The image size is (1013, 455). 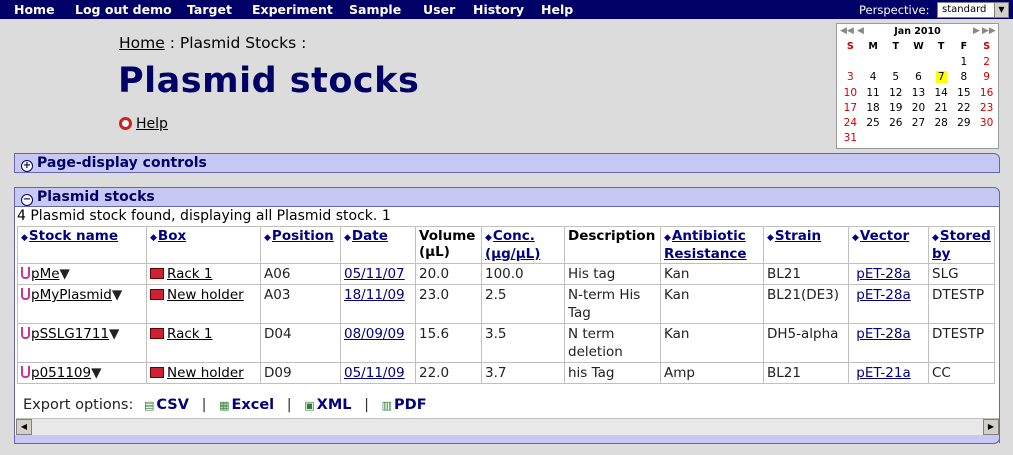 I want to click on sort-box-link: Box, so click(x=172, y=236).